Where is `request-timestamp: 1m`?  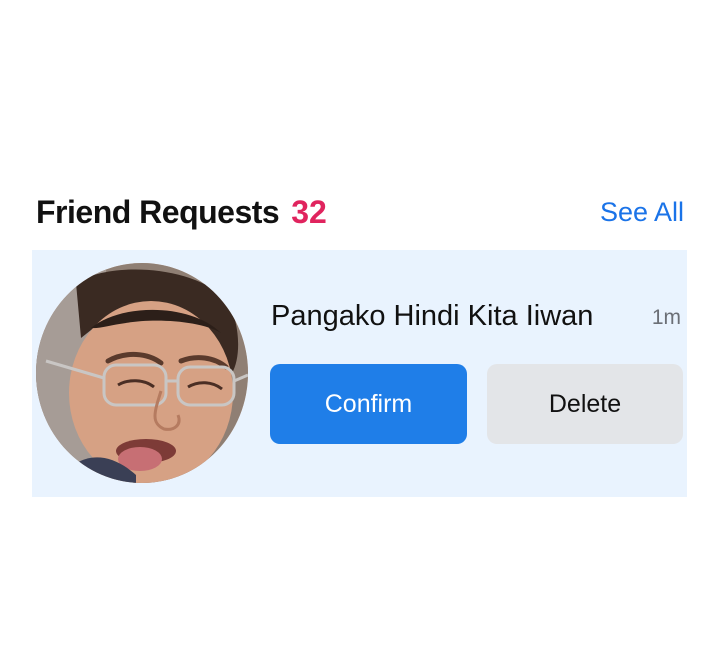
request-timestamp: 1m is located at coordinates (666, 317).